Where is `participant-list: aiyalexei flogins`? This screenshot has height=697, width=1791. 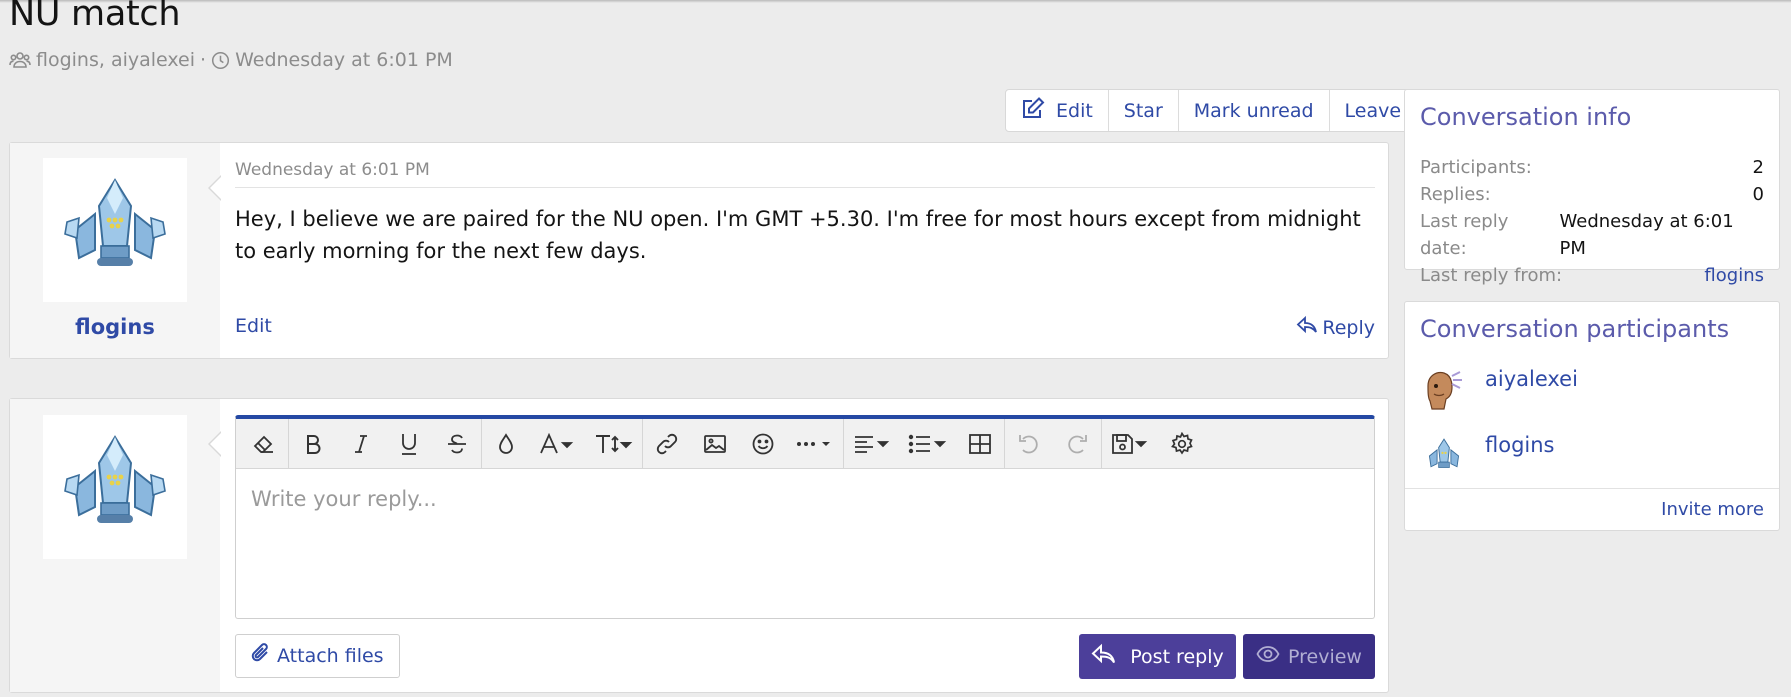 participant-list: aiyalexei flogins is located at coordinates (1499, 432).